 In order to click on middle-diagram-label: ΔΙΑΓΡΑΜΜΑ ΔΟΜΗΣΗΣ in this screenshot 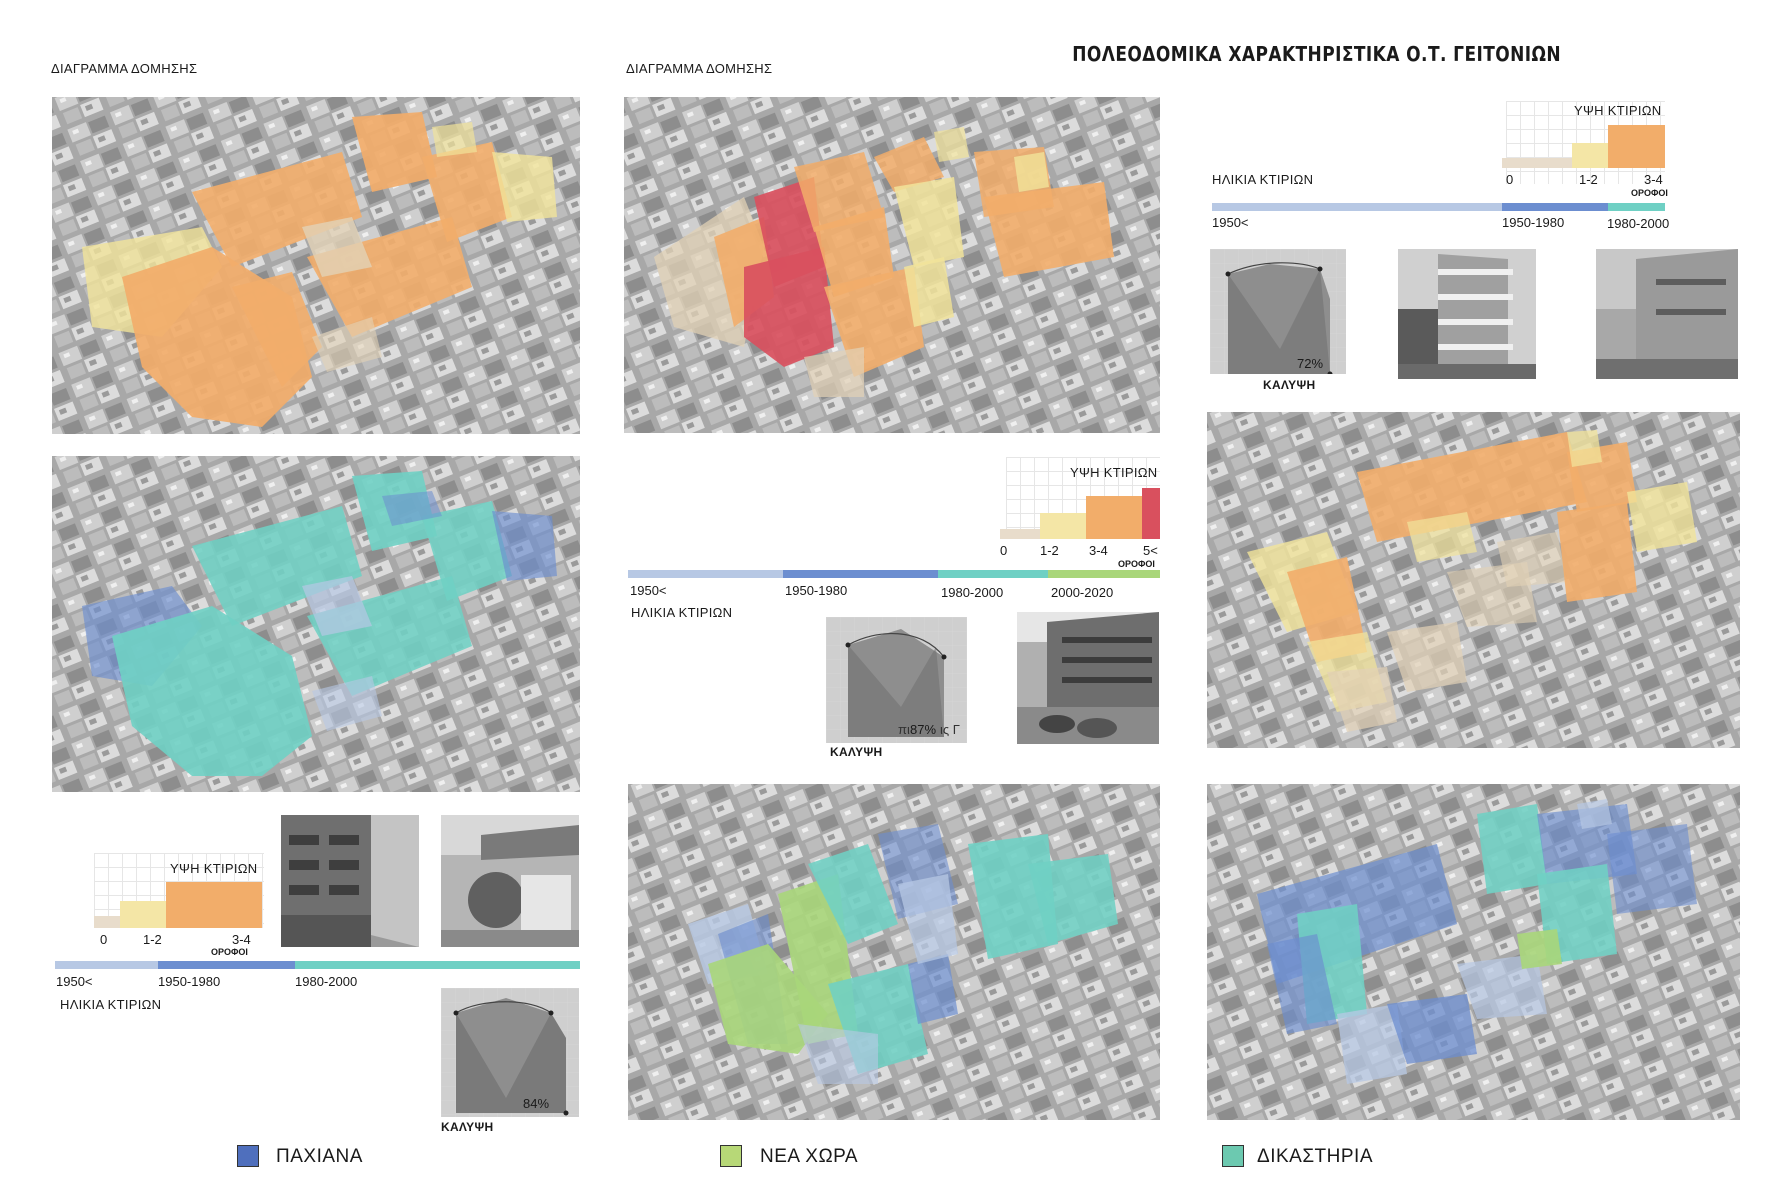, I will do `click(699, 68)`.